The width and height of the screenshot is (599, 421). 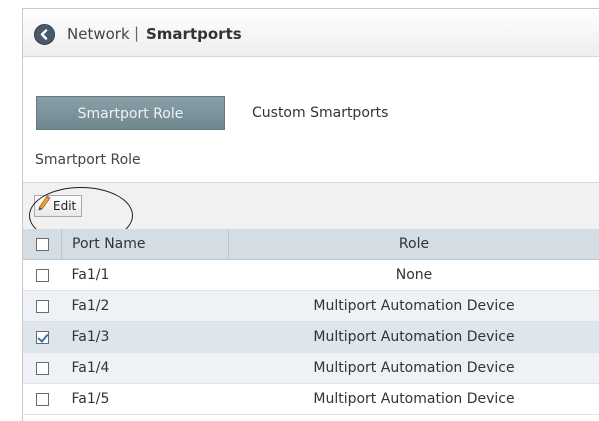 What do you see at coordinates (98, 34) in the screenshot?
I see `breadcrumb-network-link: Network` at bounding box center [98, 34].